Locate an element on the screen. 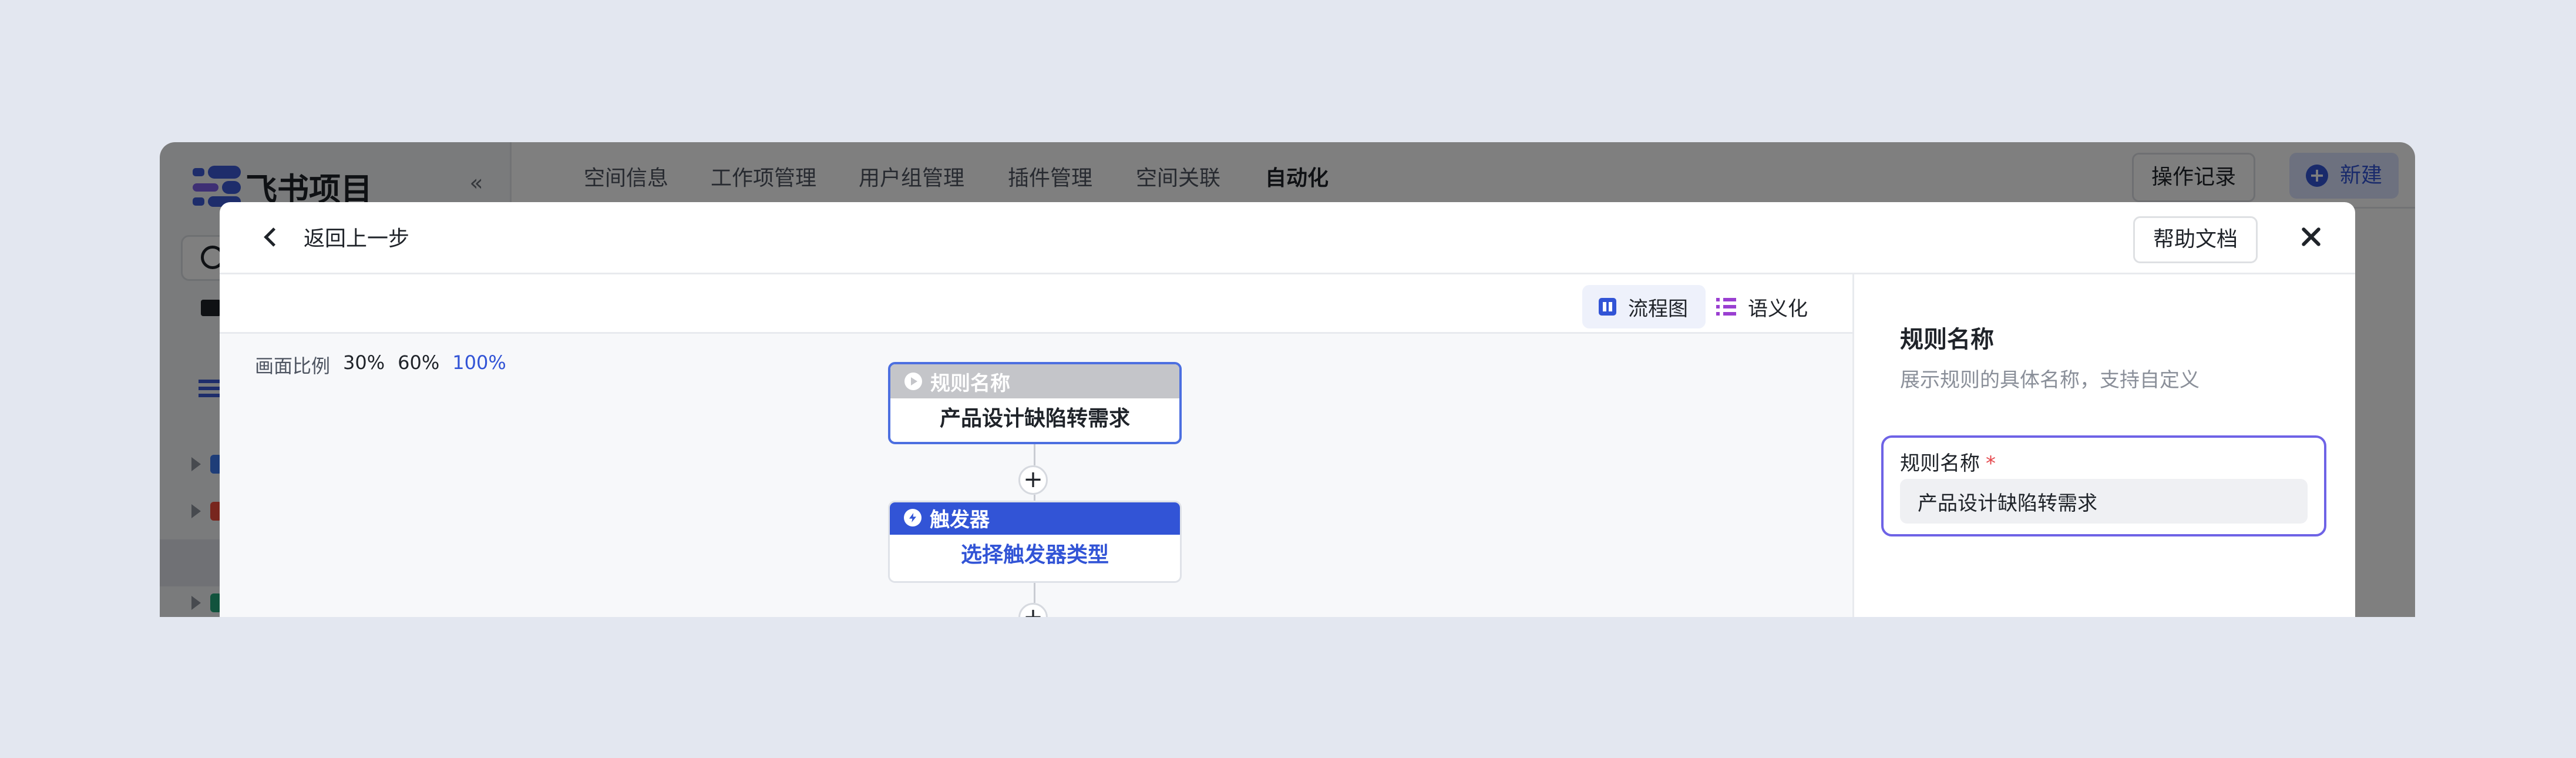 The image size is (2576, 758). panel-title: 规则名称 is located at coordinates (1947, 339).